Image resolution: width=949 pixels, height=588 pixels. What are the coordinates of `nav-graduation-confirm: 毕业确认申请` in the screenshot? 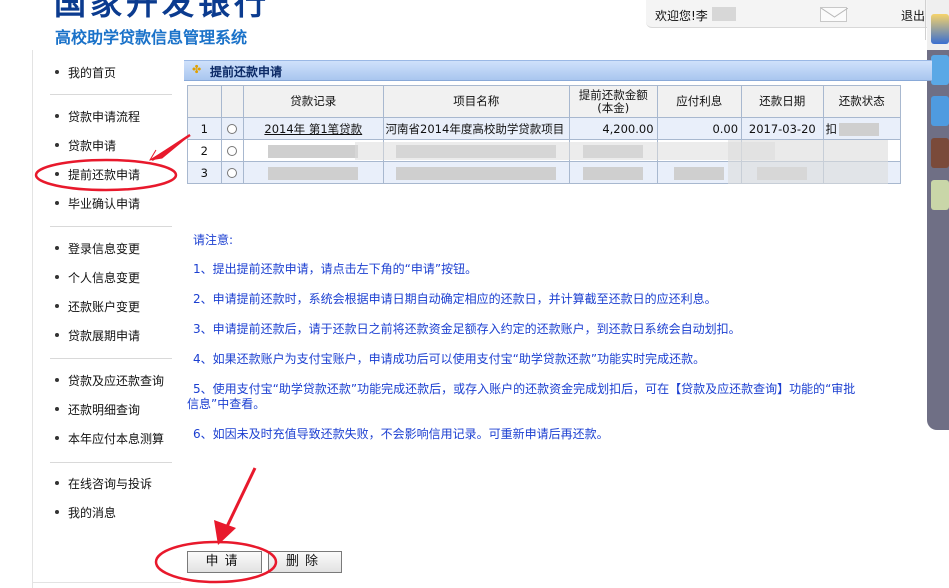 It's located at (97, 204).